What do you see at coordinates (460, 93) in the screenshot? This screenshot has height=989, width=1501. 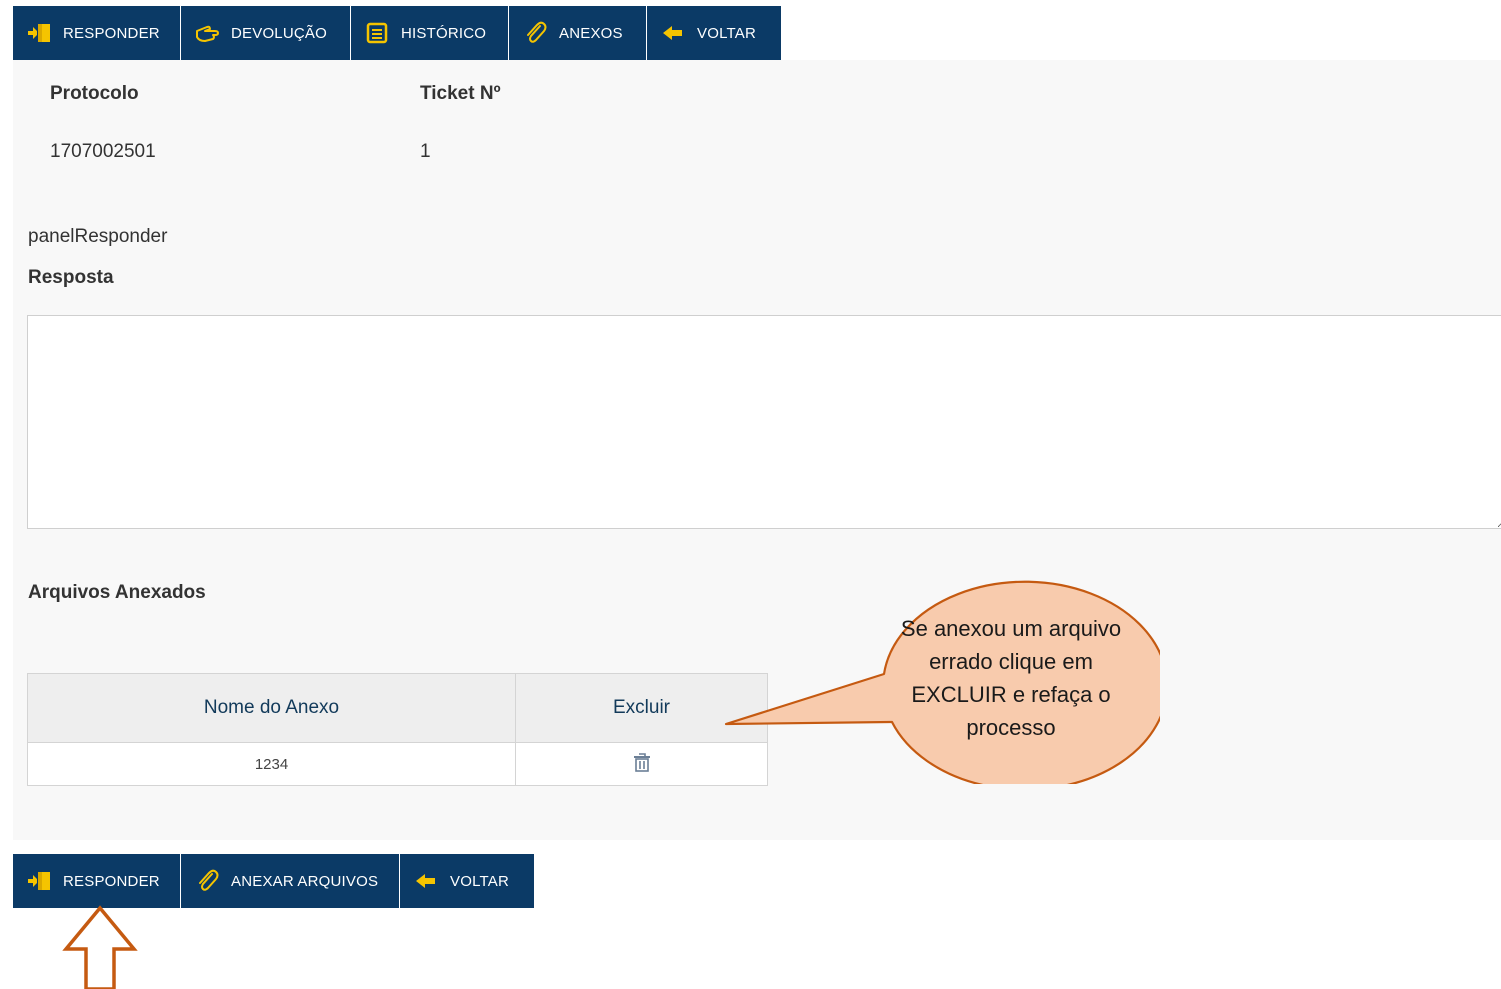 I see `ticket-number-label: Ticket Nº` at bounding box center [460, 93].